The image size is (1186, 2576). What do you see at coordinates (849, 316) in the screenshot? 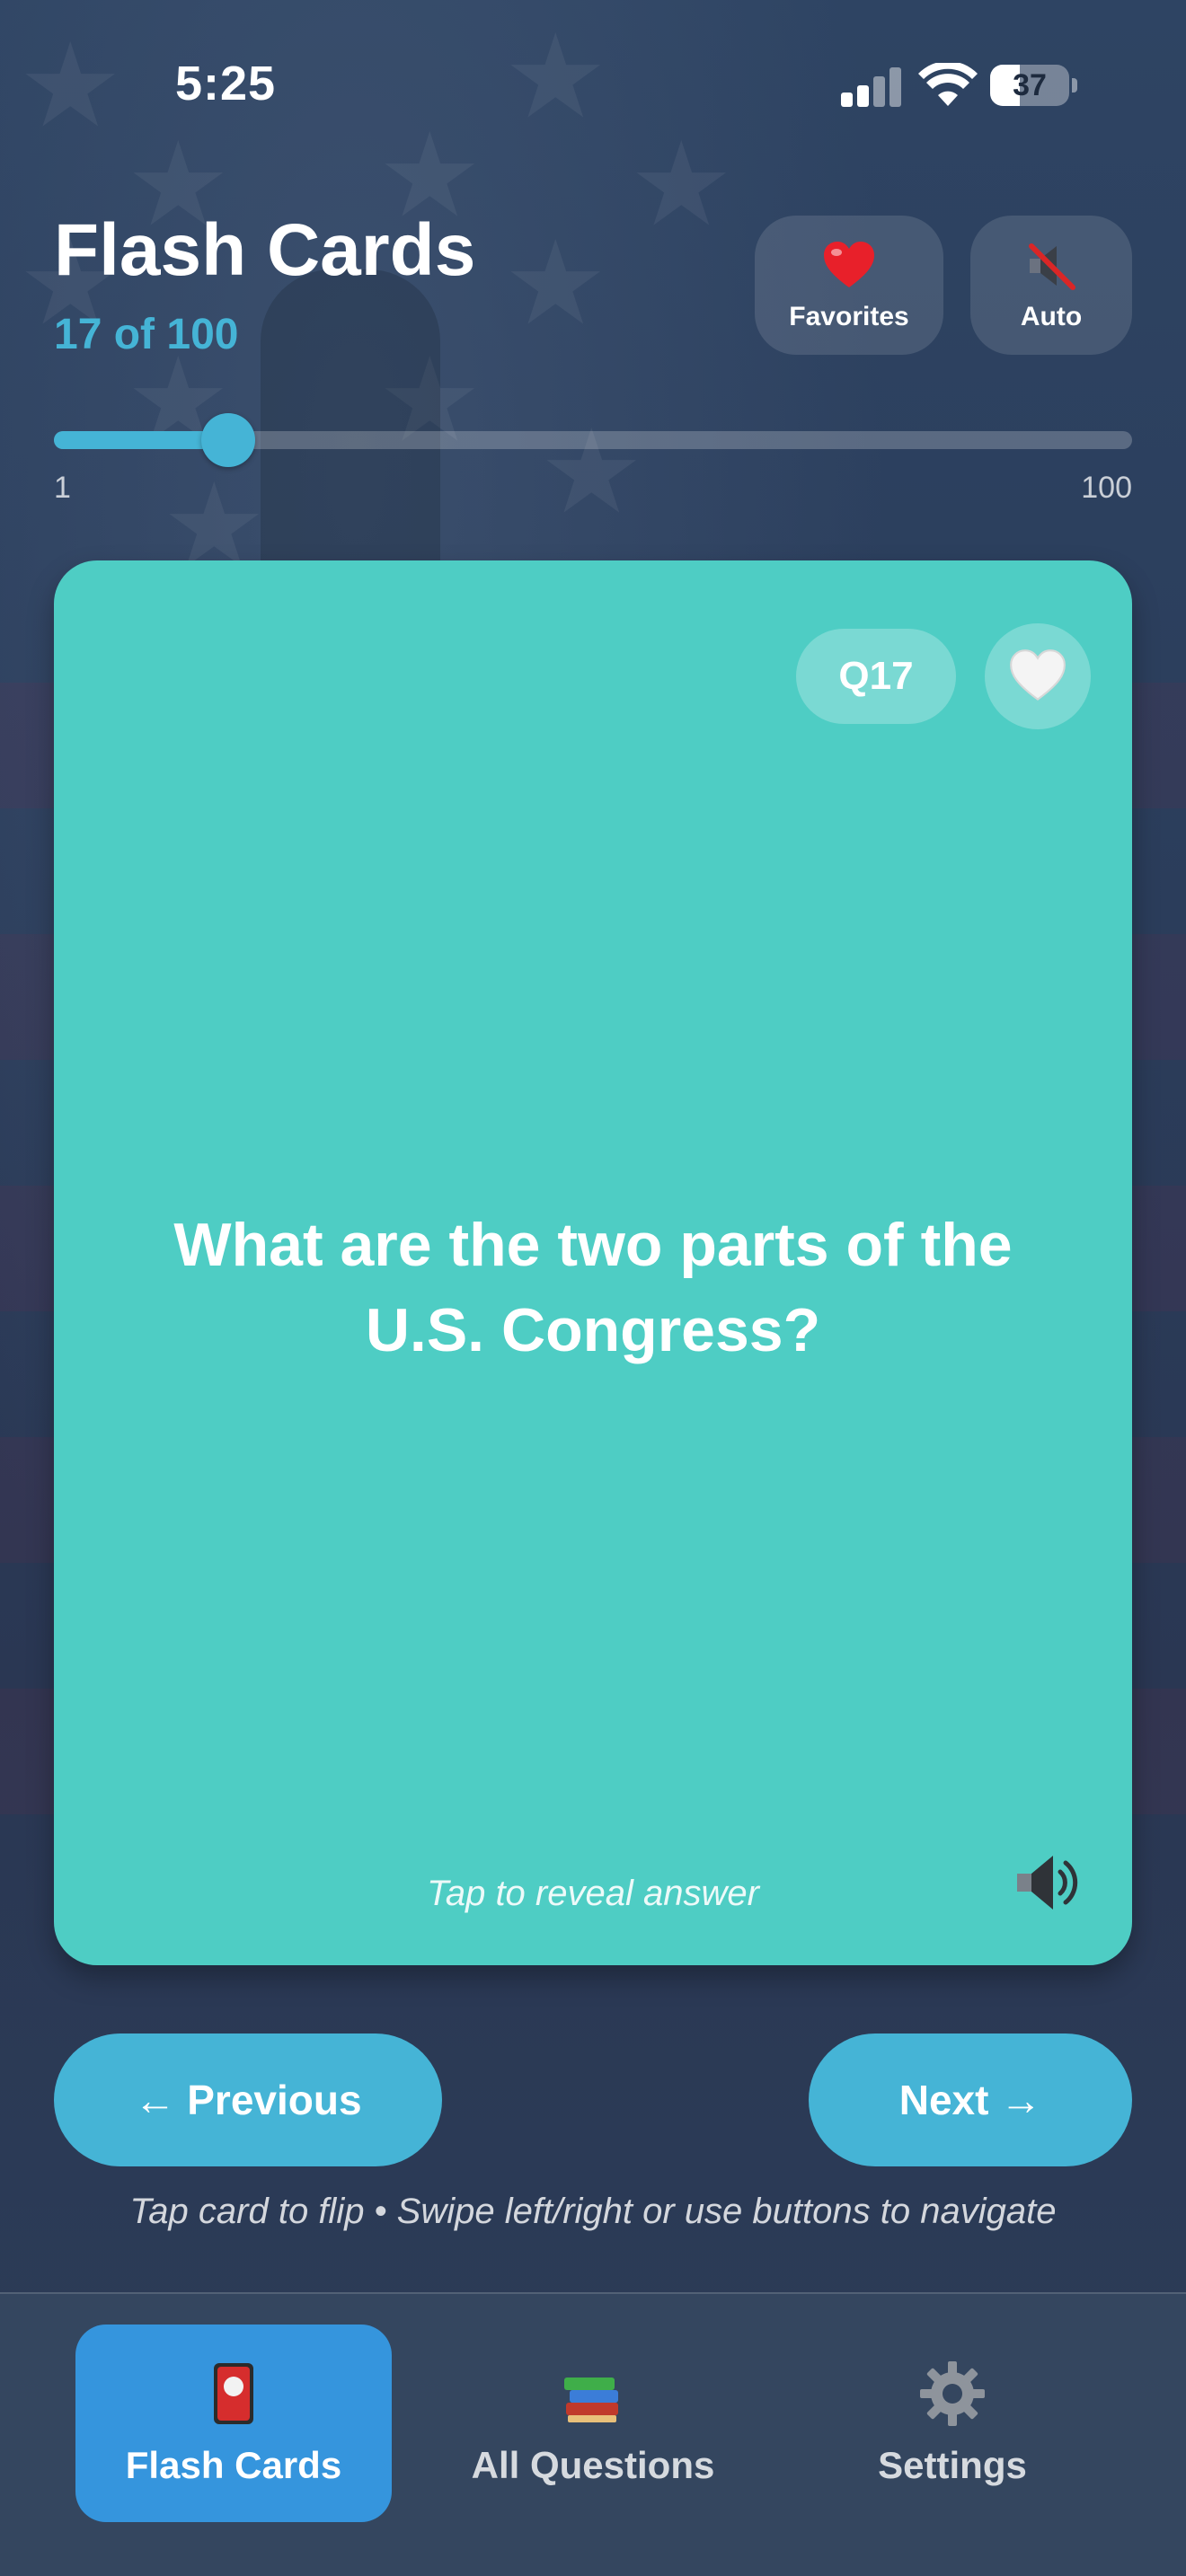
I see `favorites-label: Favorites` at bounding box center [849, 316].